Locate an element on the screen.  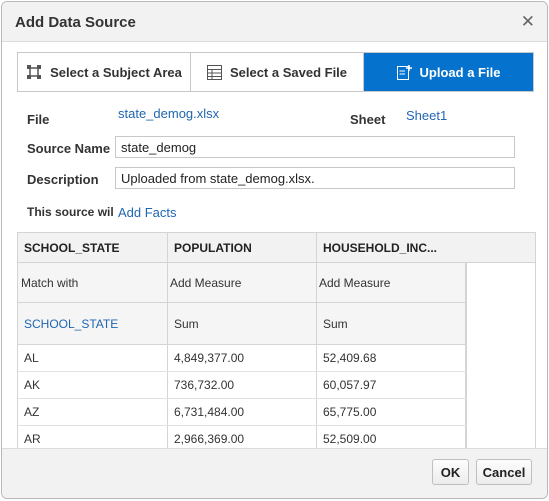
source-name-label: Source Name is located at coordinates (69, 148).